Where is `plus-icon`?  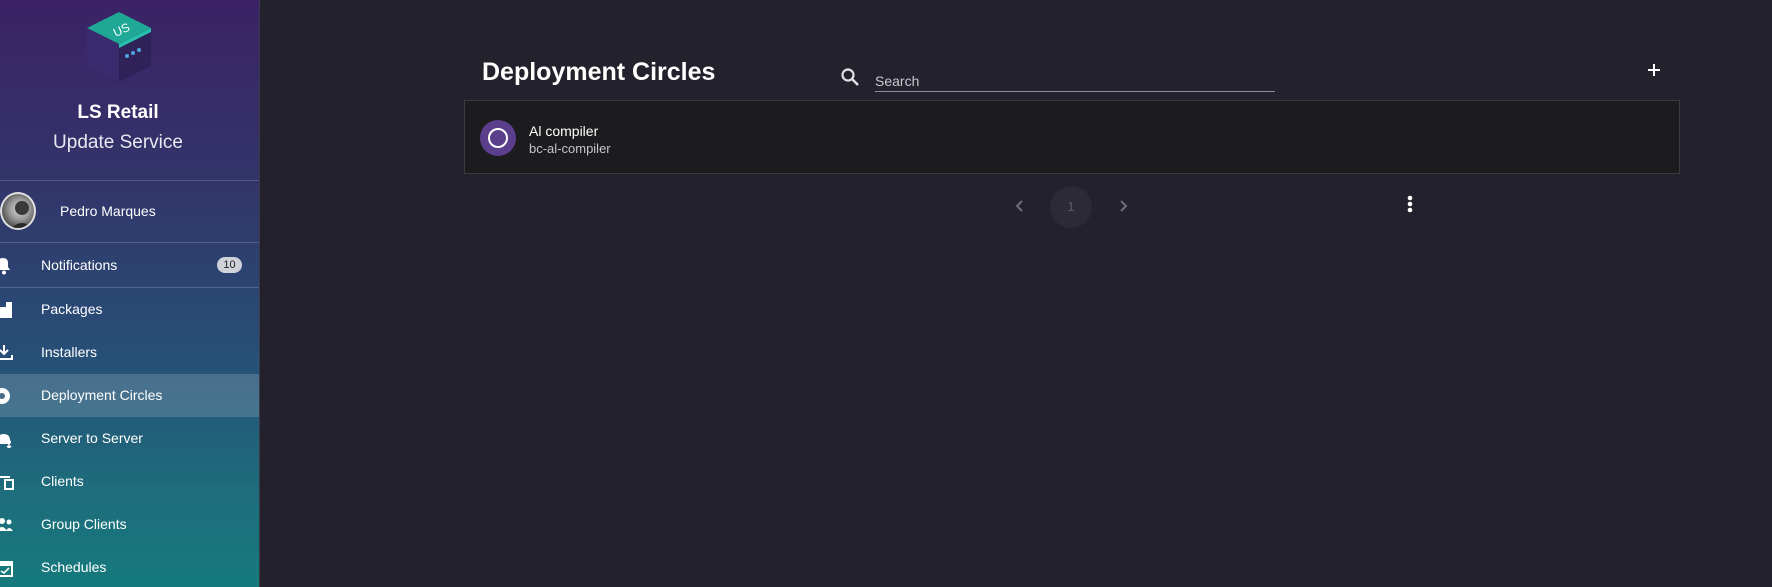
plus-icon is located at coordinates (1654, 70).